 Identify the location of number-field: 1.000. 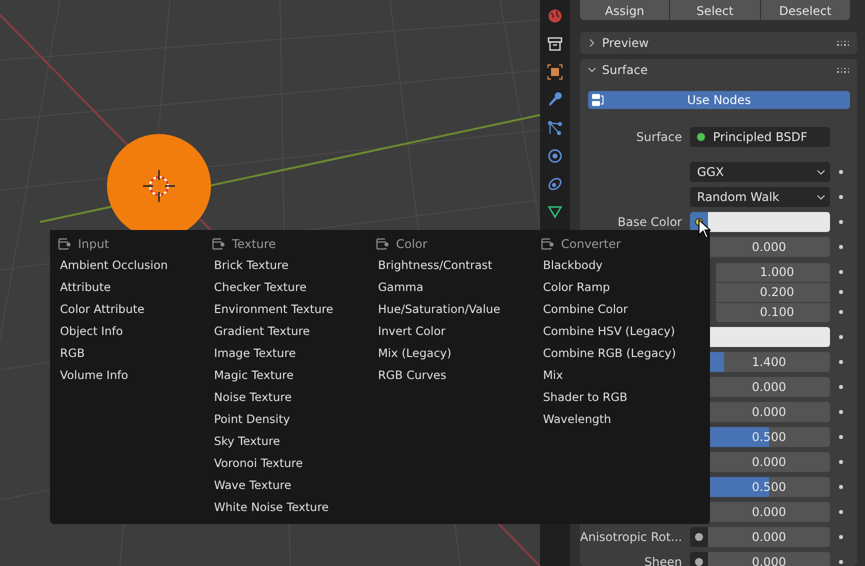
(773, 272).